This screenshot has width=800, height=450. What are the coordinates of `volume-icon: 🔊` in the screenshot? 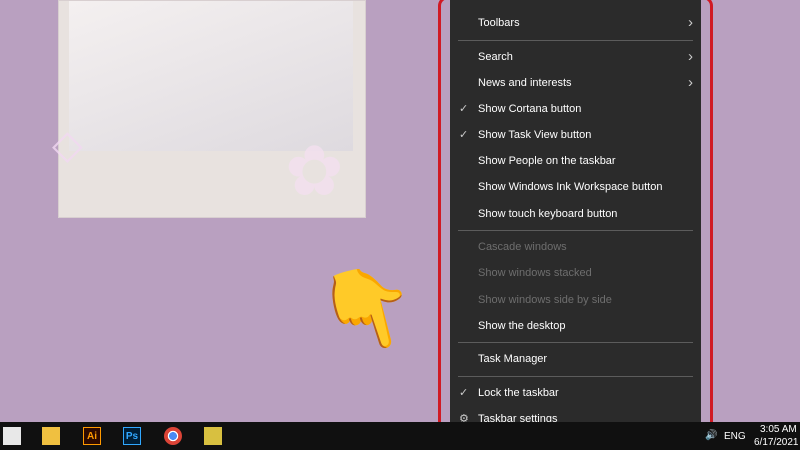 It's located at (711, 435).